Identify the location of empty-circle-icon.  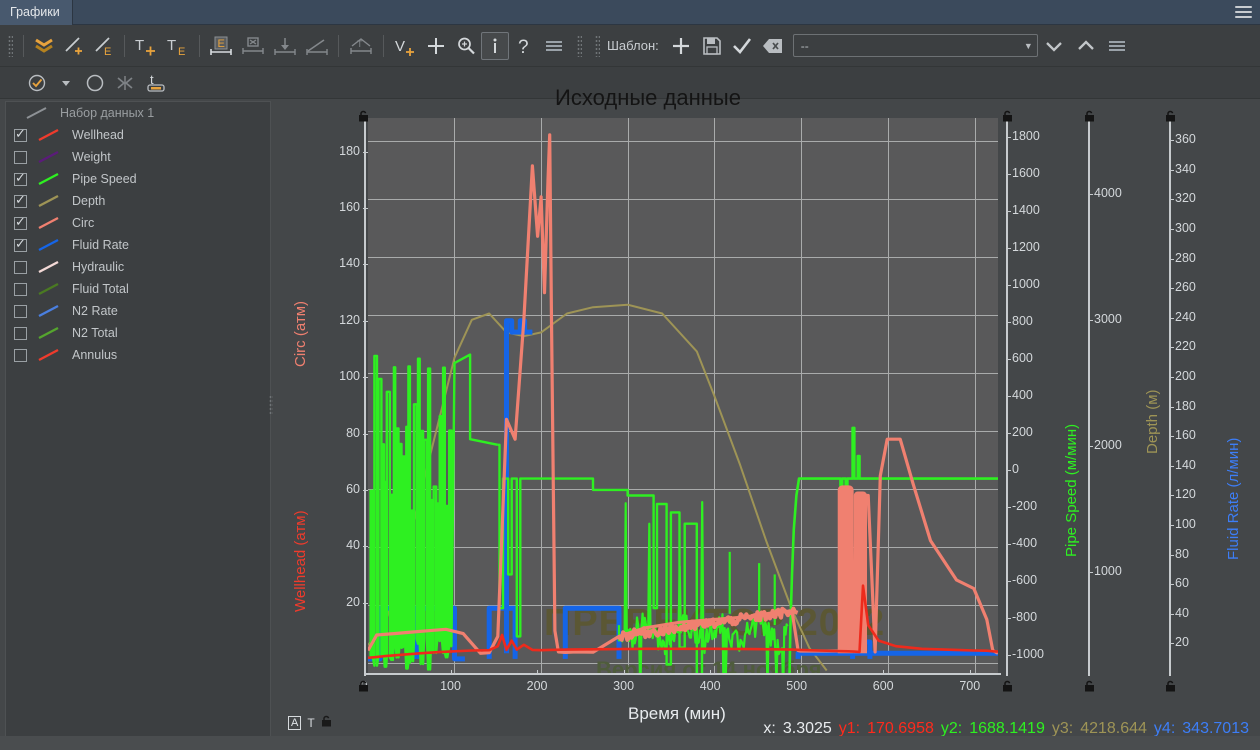
(95, 83).